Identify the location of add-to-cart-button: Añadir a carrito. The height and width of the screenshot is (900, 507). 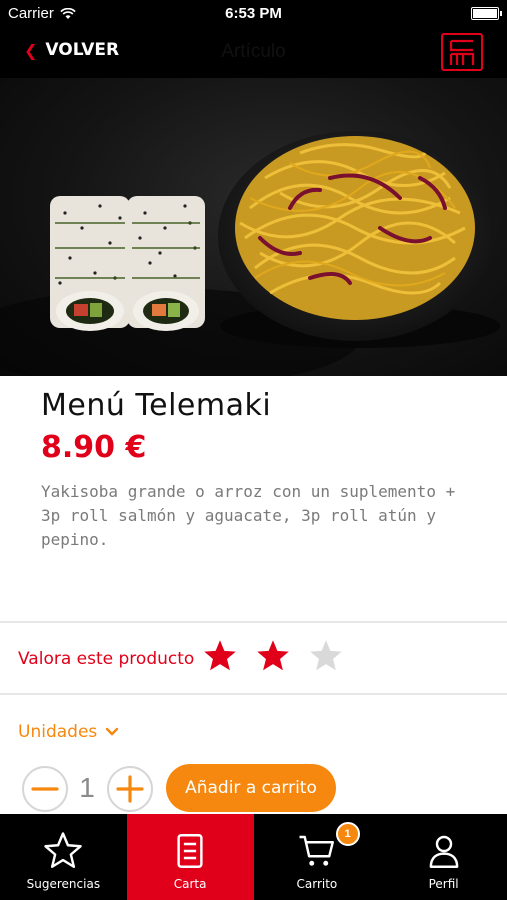
(251, 788).